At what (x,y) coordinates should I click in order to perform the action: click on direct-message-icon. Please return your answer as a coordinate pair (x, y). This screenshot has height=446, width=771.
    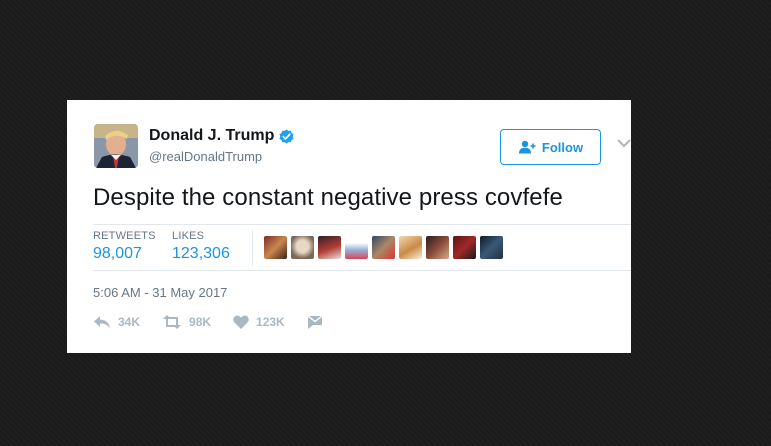
    Looking at the image, I should click on (315, 322).